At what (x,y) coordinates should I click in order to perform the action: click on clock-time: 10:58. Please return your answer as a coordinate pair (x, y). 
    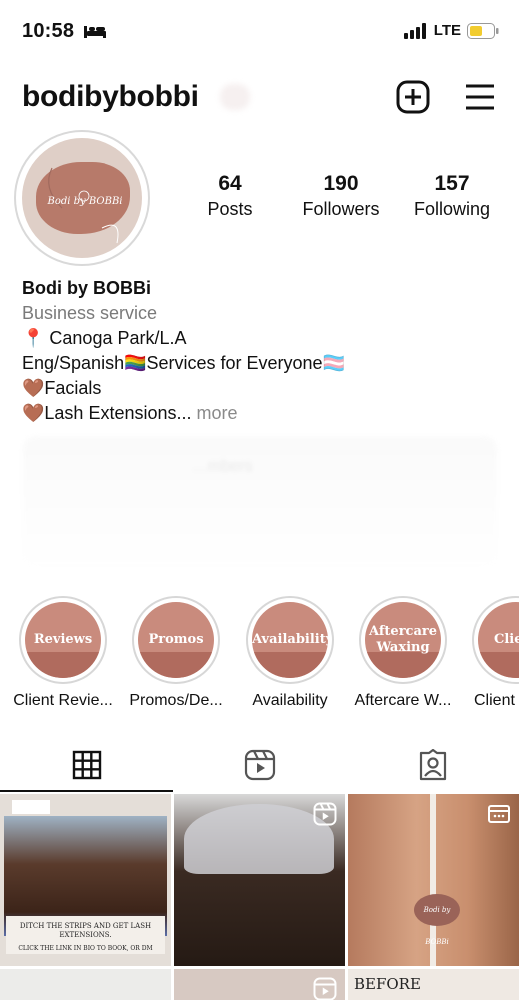
    Looking at the image, I should click on (48, 31).